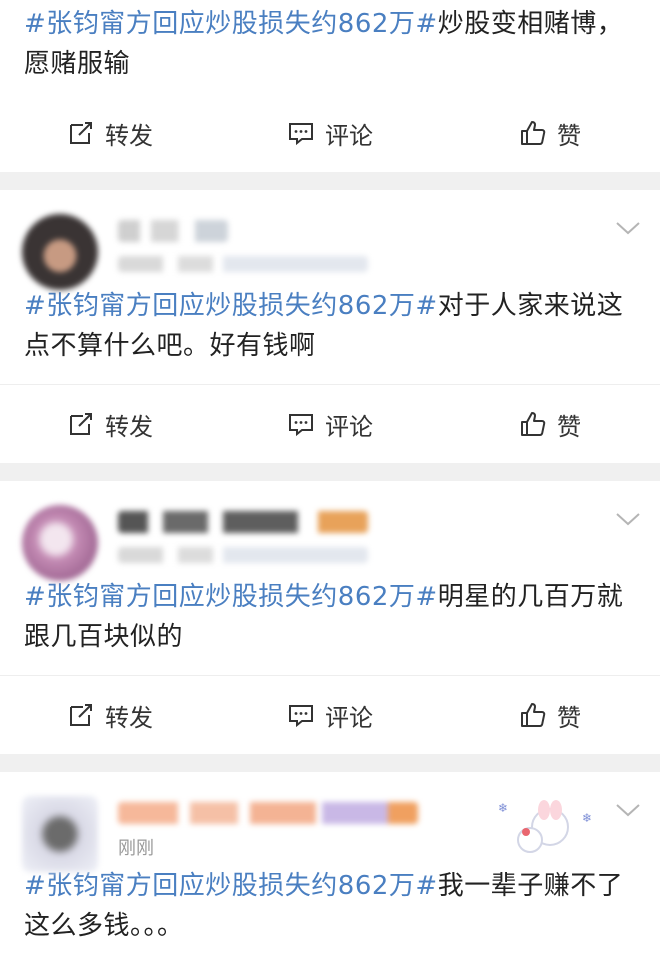 This screenshot has height=963, width=660. I want to click on sticker-decoration-icon: ❄ ❄, so click(545, 826).